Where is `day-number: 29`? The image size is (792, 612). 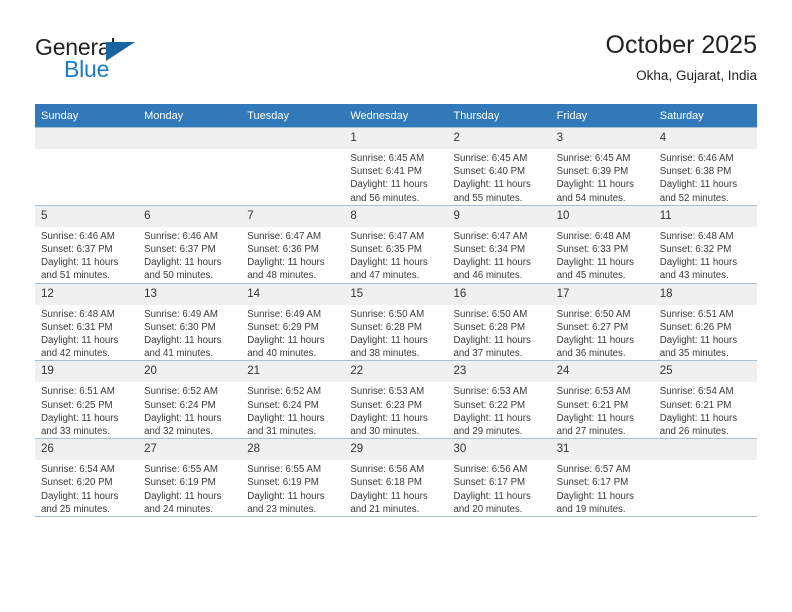 day-number: 29 is located at coordinates (396, 450).